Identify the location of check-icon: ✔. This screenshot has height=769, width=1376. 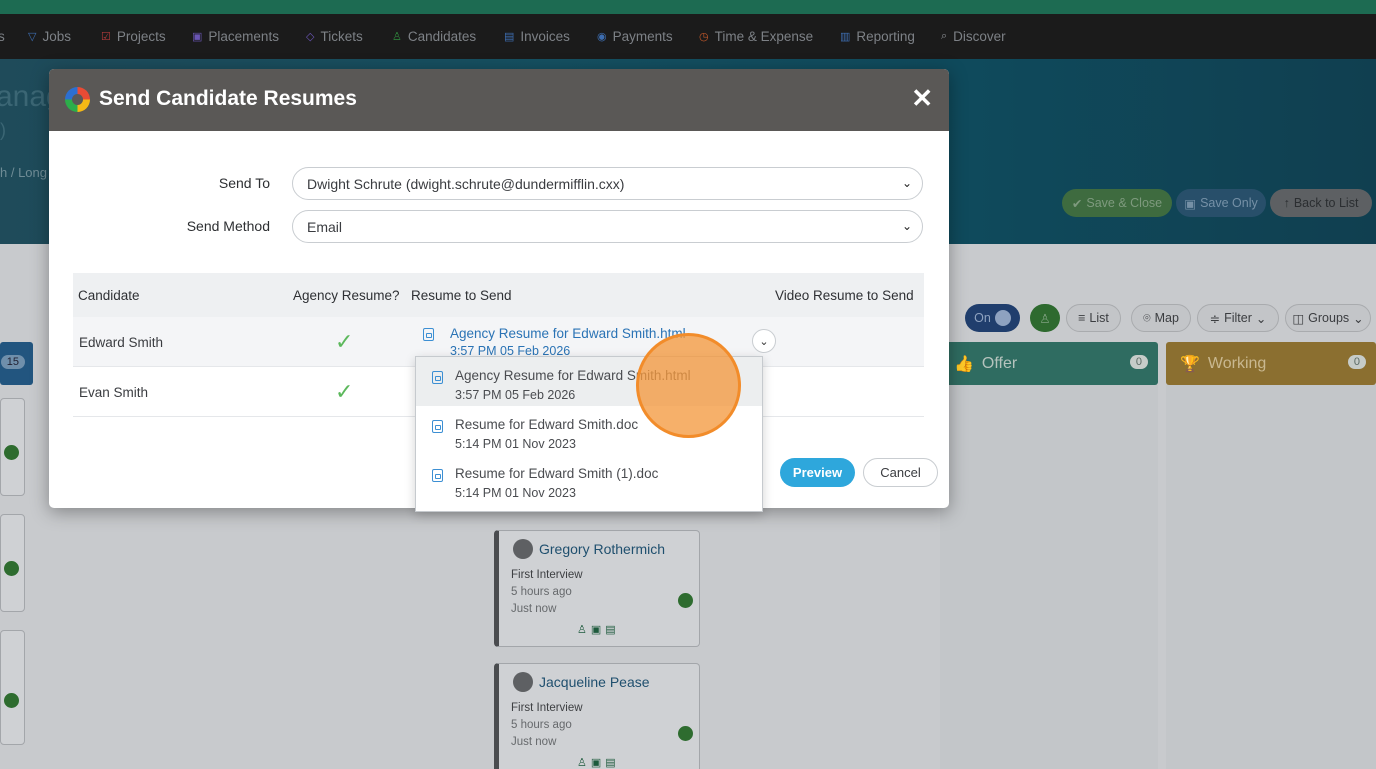
(1077, 203).